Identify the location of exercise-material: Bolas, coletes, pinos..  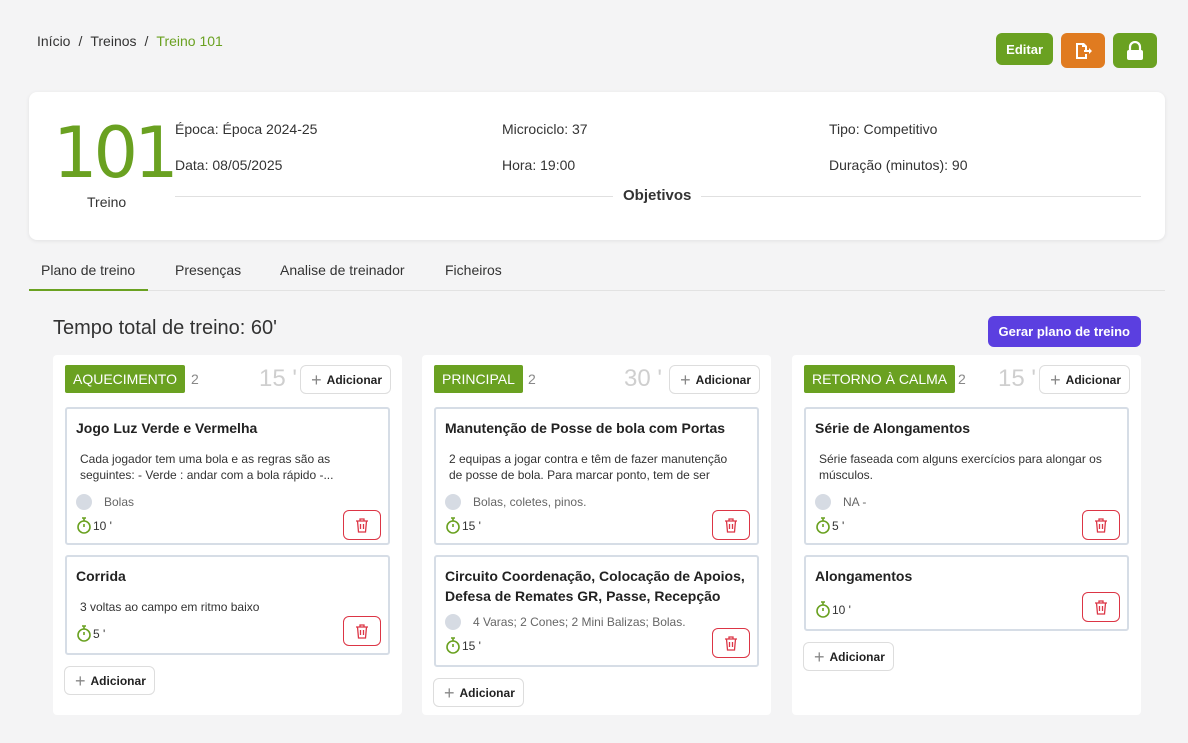
(515, 502).